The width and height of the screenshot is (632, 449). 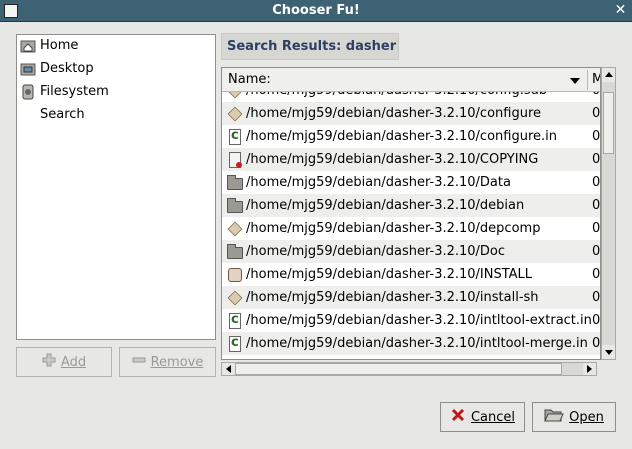 I want to click on file-name: /home/mjg59/debian/dasher-3.2.10/Doc, so click(x=376, y=251).